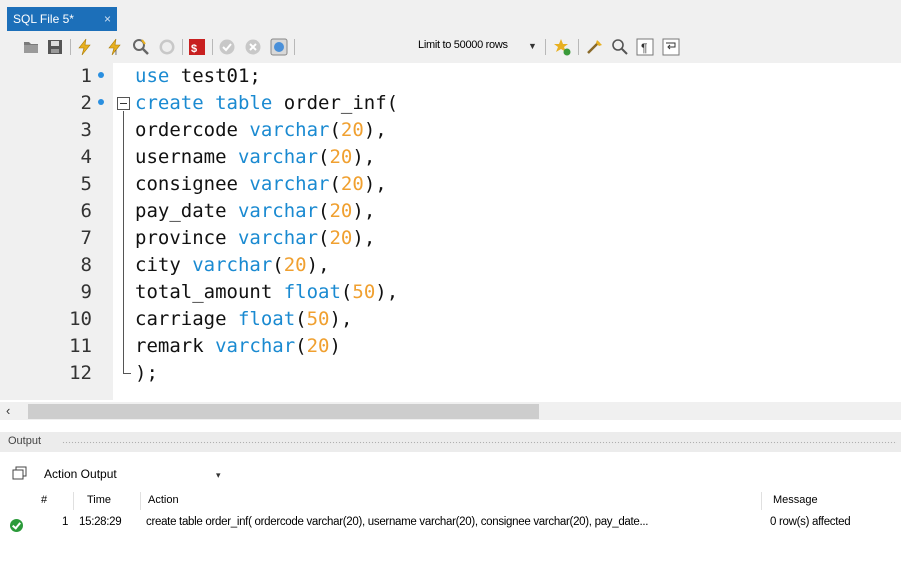  I want to click on commit-icon, so click(227, 47).